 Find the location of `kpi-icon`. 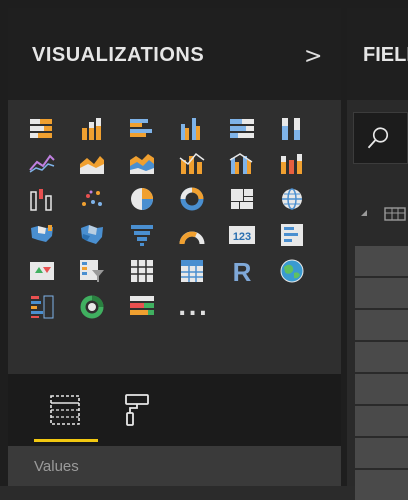

kpi-icon is located at coordinates (42, 271).